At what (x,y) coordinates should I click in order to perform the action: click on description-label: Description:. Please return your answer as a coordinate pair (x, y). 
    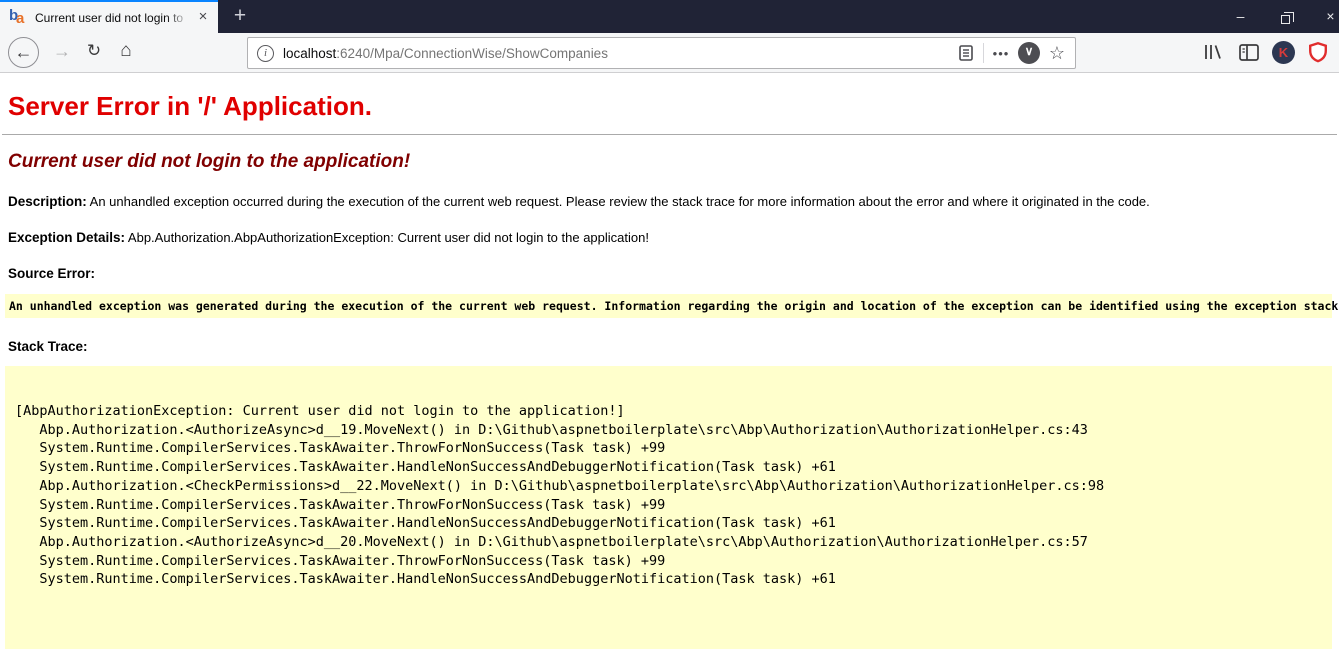
    Looking at the image, I should click on (47, 201).